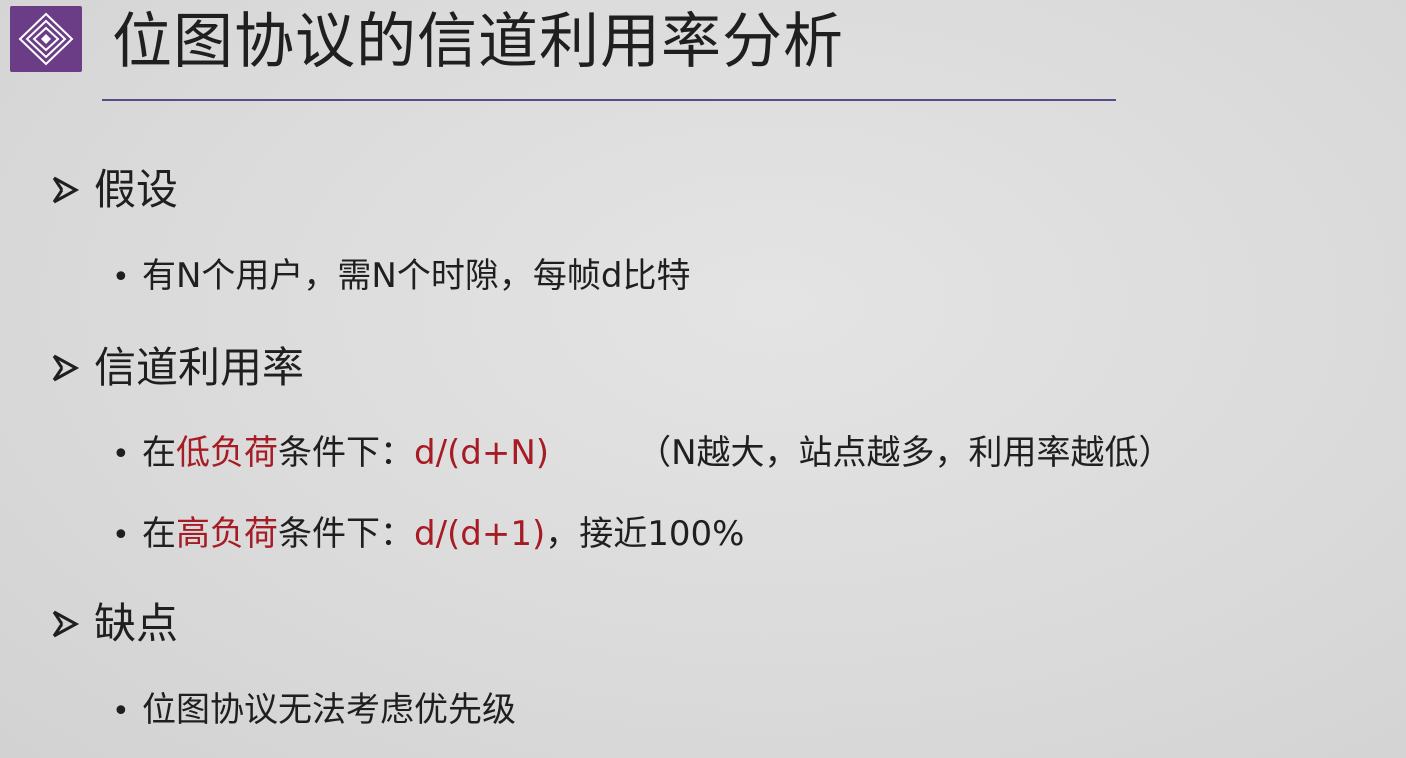 This screenshot has width=1406, height=758. I want to click on bullet-low-load: • 在低负荷条件下：d/(d+N) （N越大，站点越多，利用率越低）, so click(642, 453).